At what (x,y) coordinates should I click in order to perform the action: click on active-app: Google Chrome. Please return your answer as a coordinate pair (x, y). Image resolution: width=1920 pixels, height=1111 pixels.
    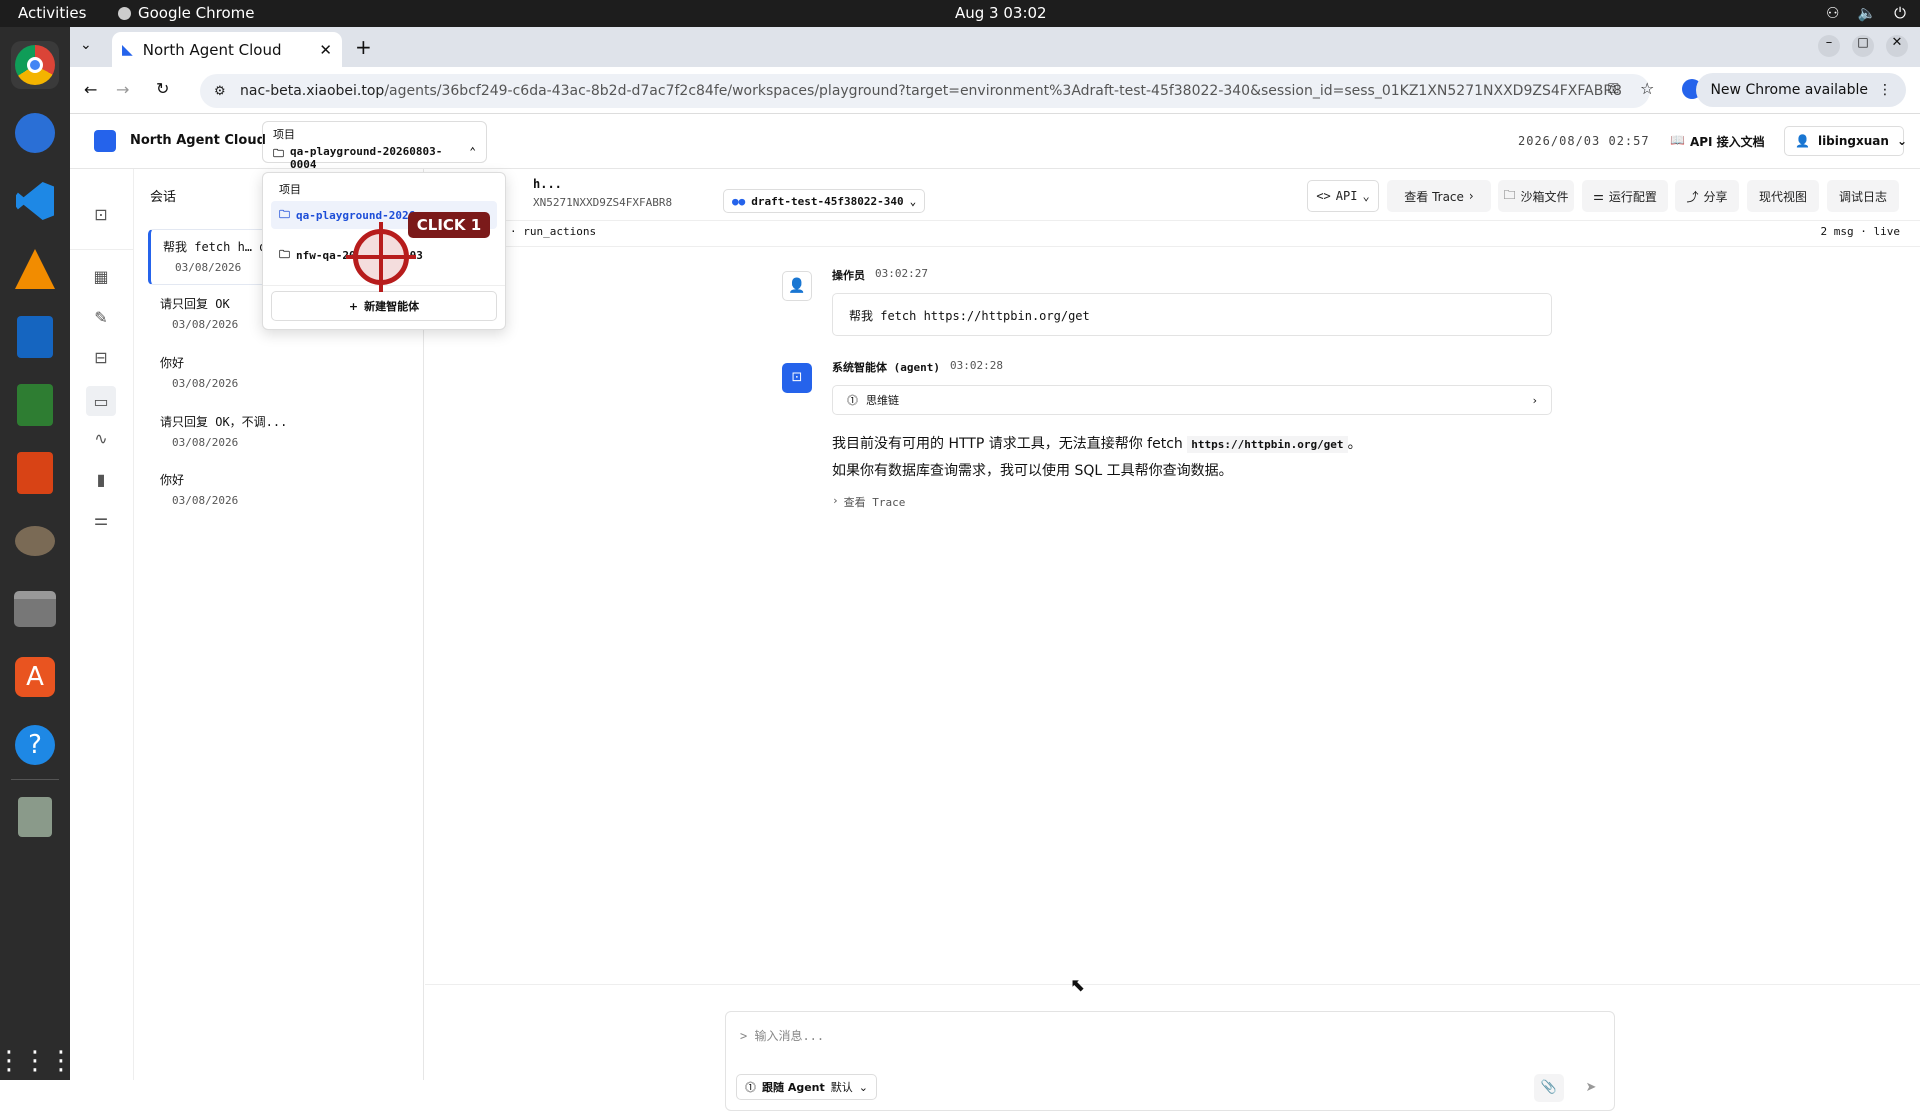
    Looking at the image, I should click on (186, 13).